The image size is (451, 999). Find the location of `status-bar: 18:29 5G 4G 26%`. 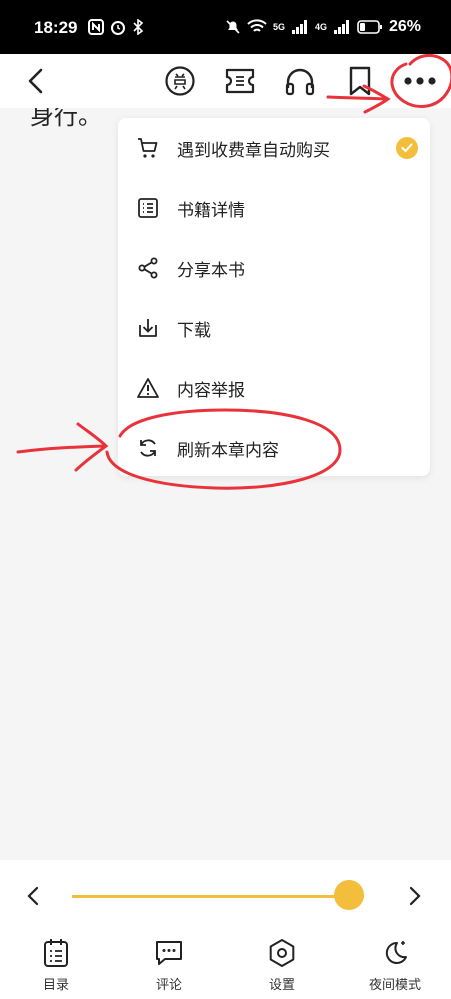

status-bar: 18:29 5G 4G 26% is located at coordinates (225, 27).